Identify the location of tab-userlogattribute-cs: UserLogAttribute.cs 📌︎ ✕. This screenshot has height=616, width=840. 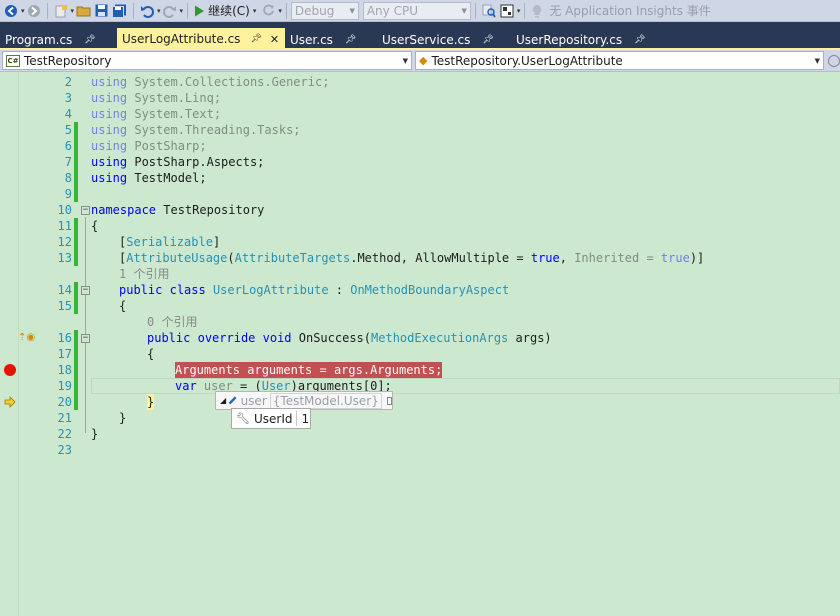
(201, 39).